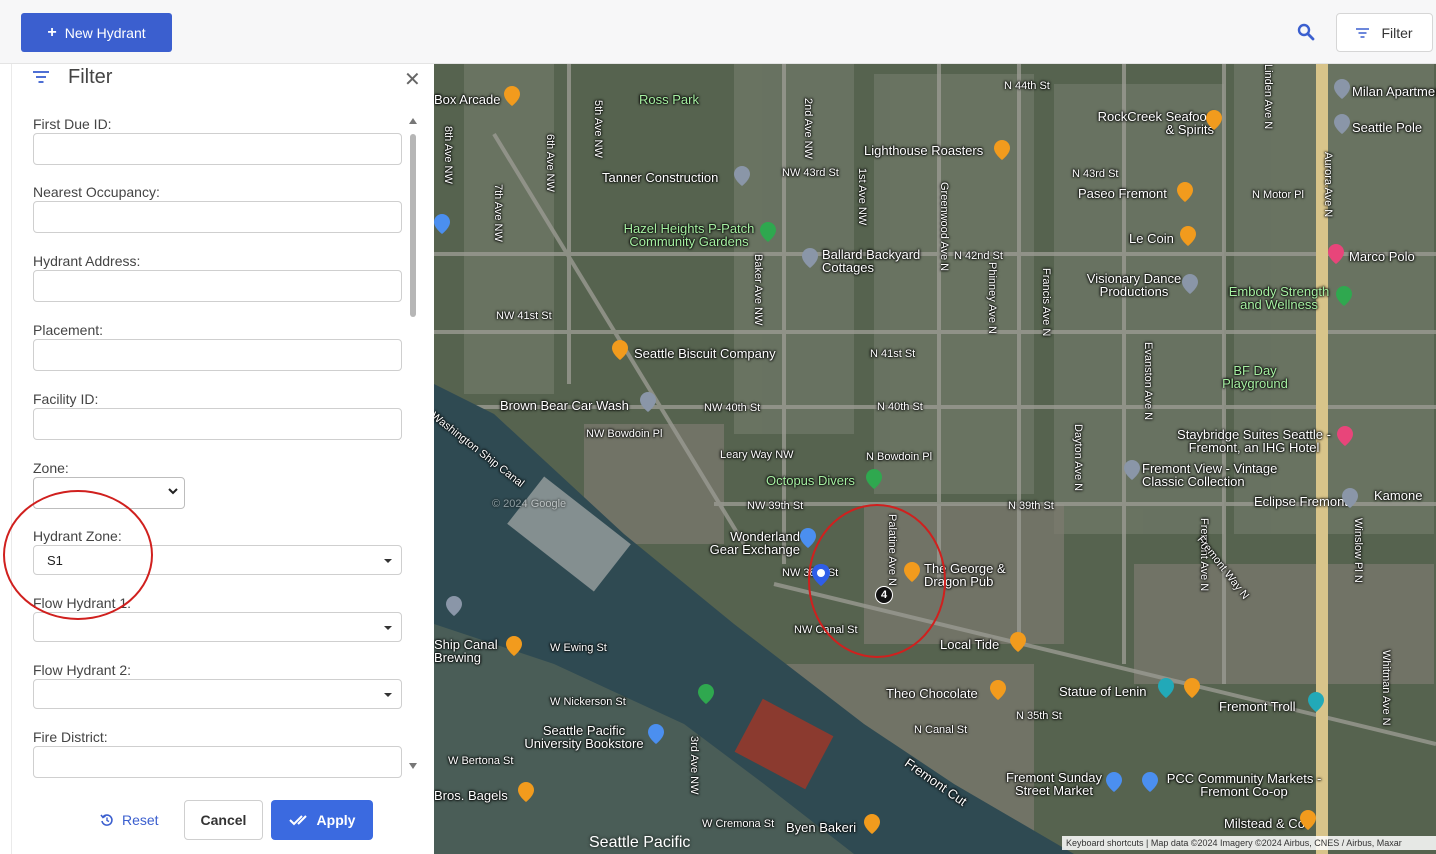 The image size is (1436, 854). Describe the element at coordinates (412, 80) in the screenshot. I see `close-icon: ✕` at that location.